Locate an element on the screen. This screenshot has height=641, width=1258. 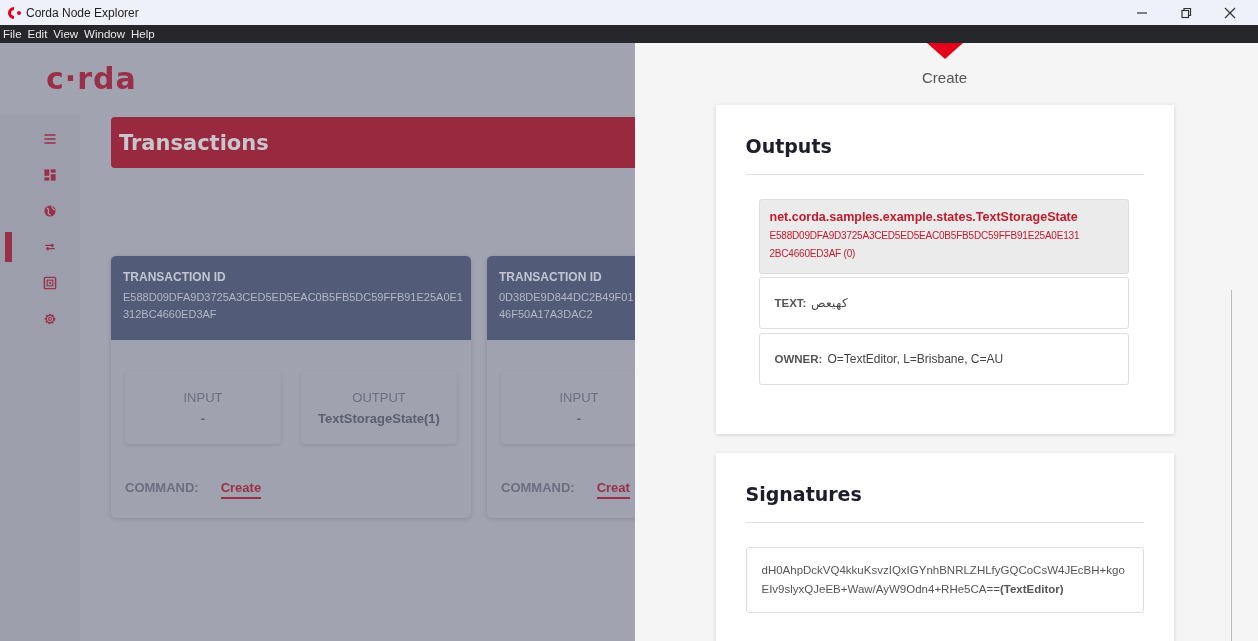
app-logo-icon is located at coordinates (14, 12).